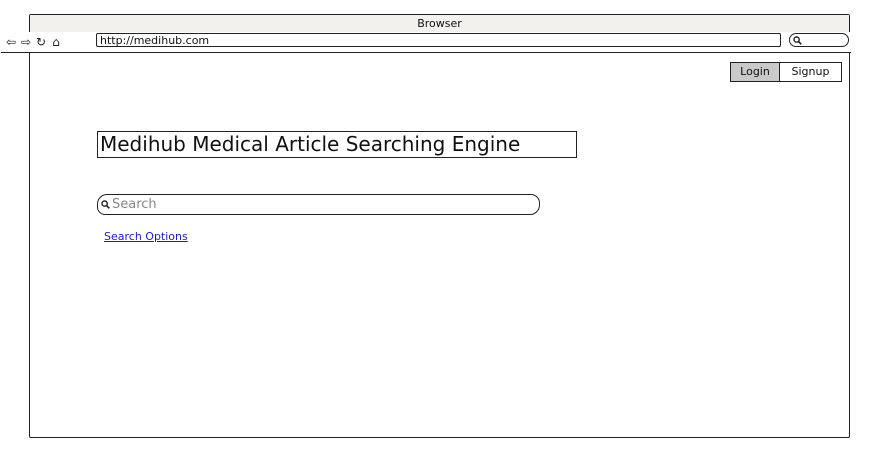 The width and height of the screenshot is (891, 451). Describe the element at coordinates (337, 144) in the screenshot. I see `page-title: Medihub Medical Article Searching Engine` at that location.